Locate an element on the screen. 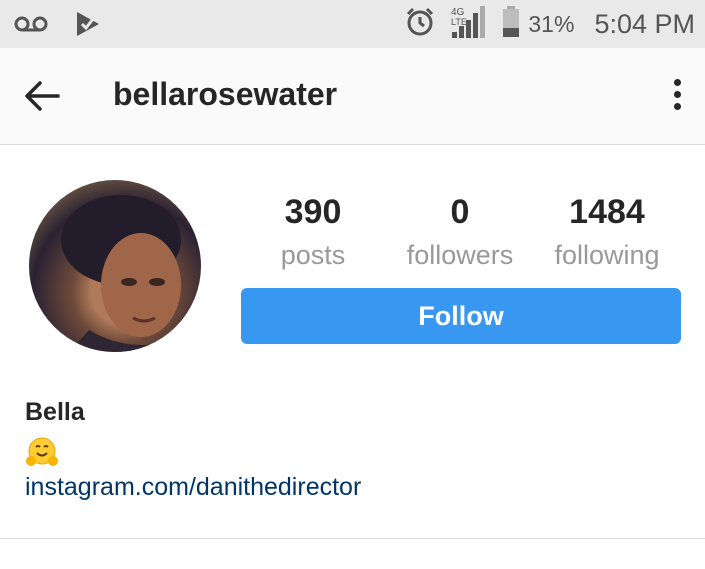 The height and width of the screenshot is (569, 705). hugging-face-emoji is located at coordinates (42, 452).